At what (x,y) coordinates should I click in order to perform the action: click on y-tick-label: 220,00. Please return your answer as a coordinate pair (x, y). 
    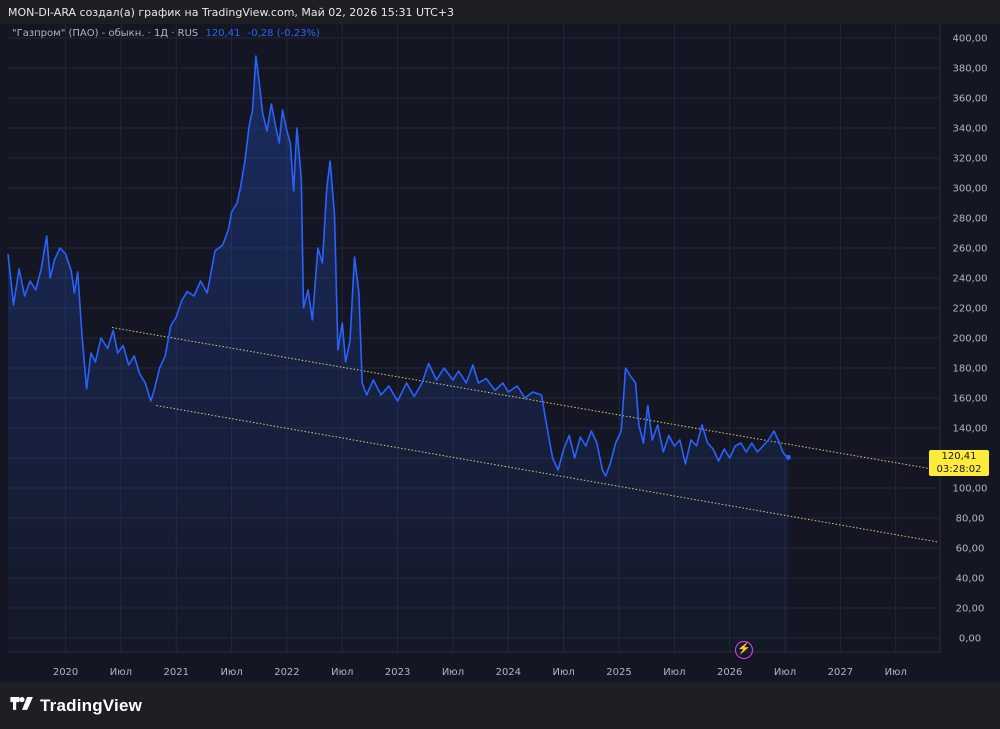
    Looking at the image, I should click on (970, 309).